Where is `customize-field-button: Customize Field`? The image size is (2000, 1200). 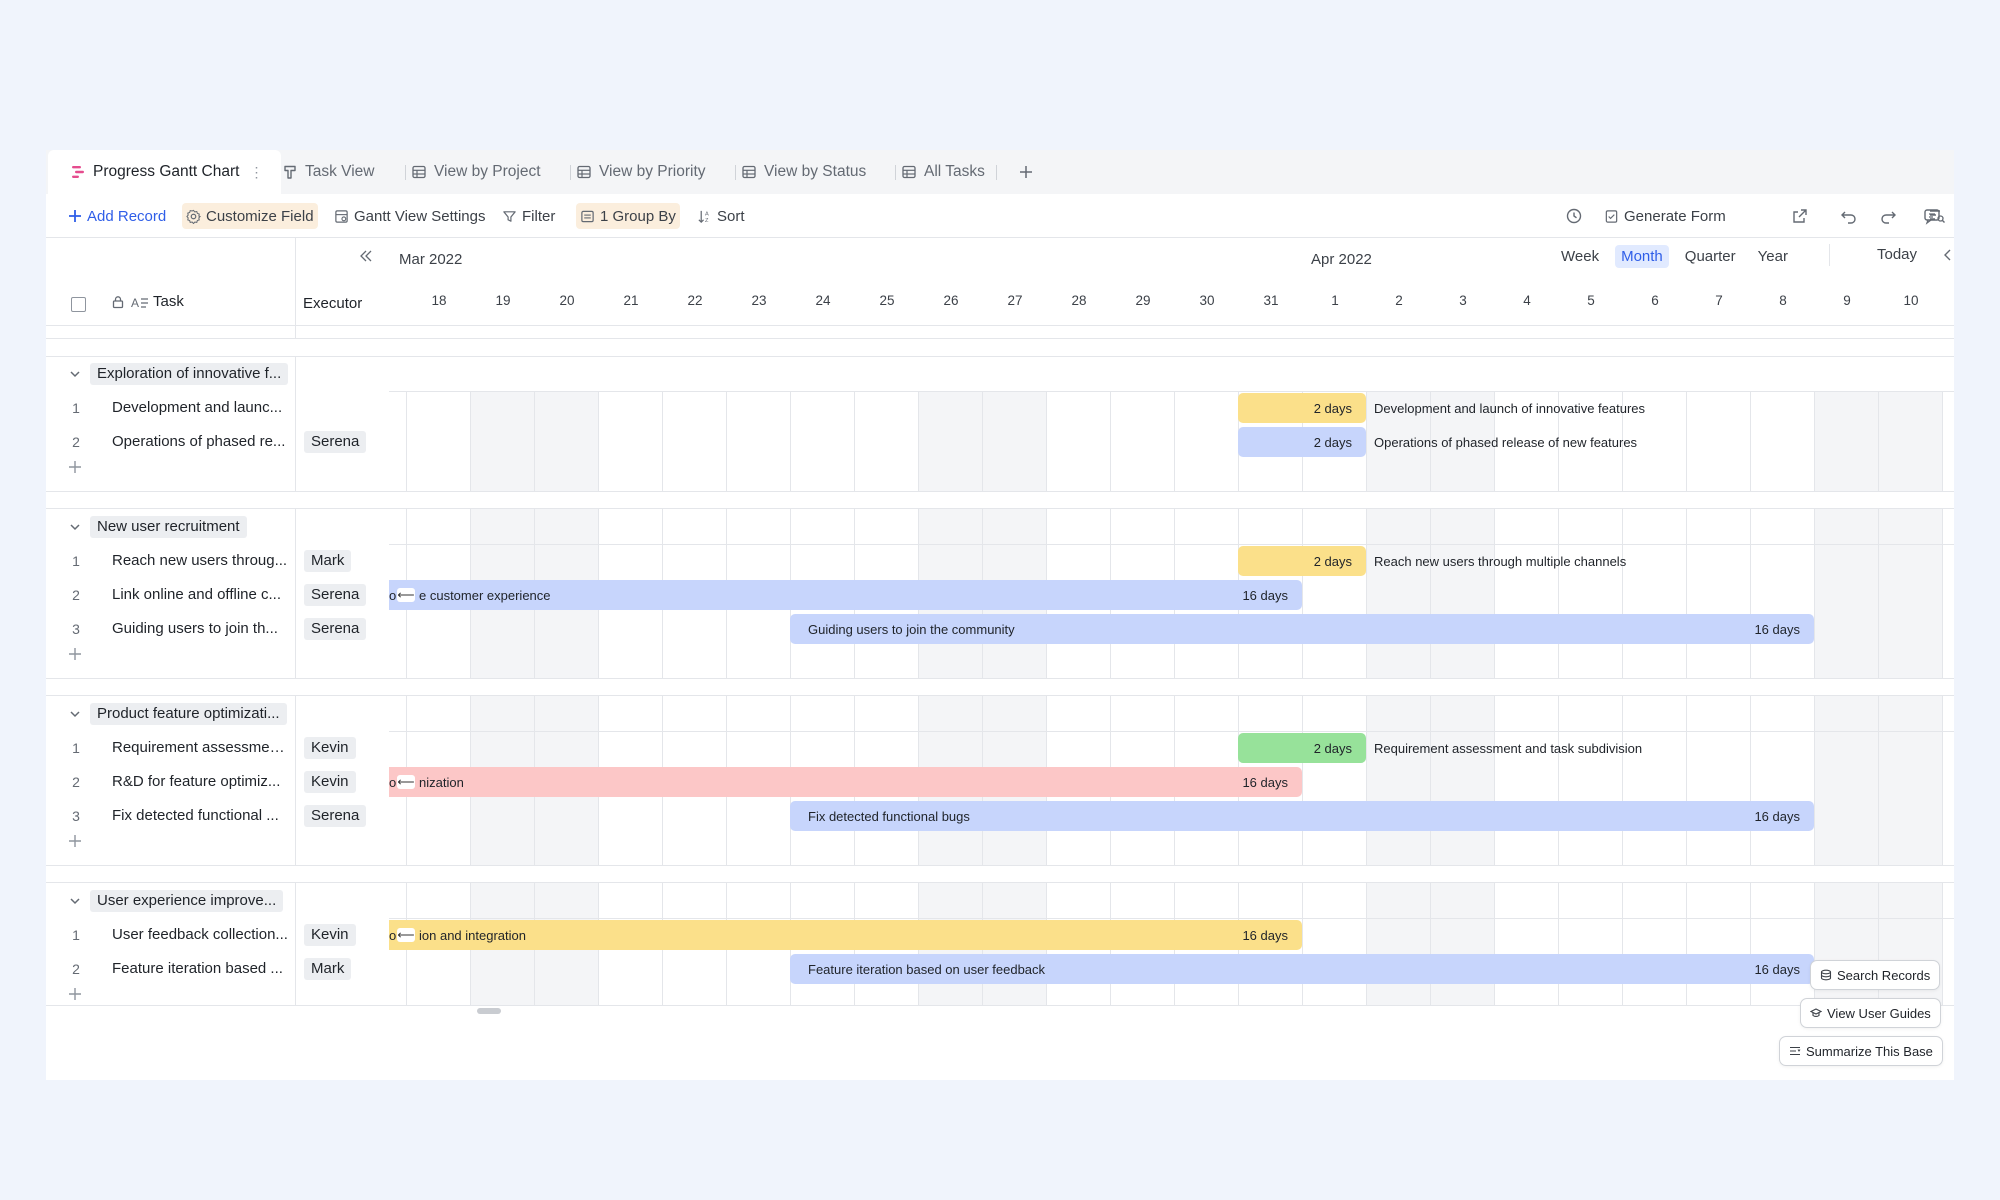 customize-field-button: Customize Field is located at coordinates (250, 216).